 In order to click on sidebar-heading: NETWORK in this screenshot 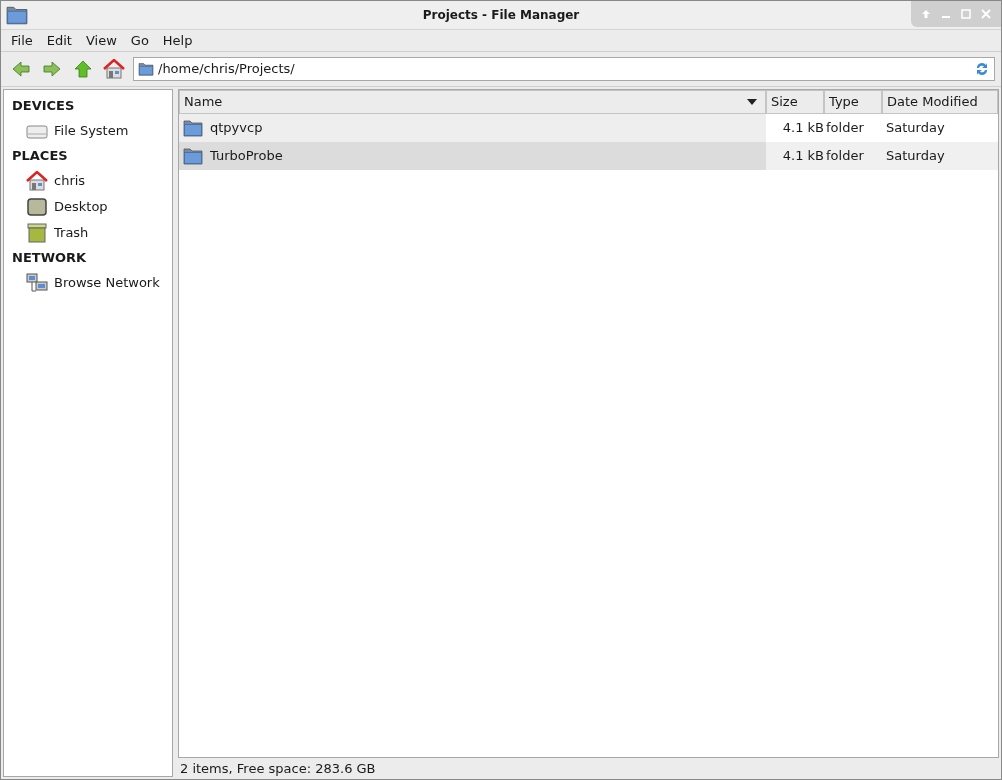, I will do `click(49, 258)`.